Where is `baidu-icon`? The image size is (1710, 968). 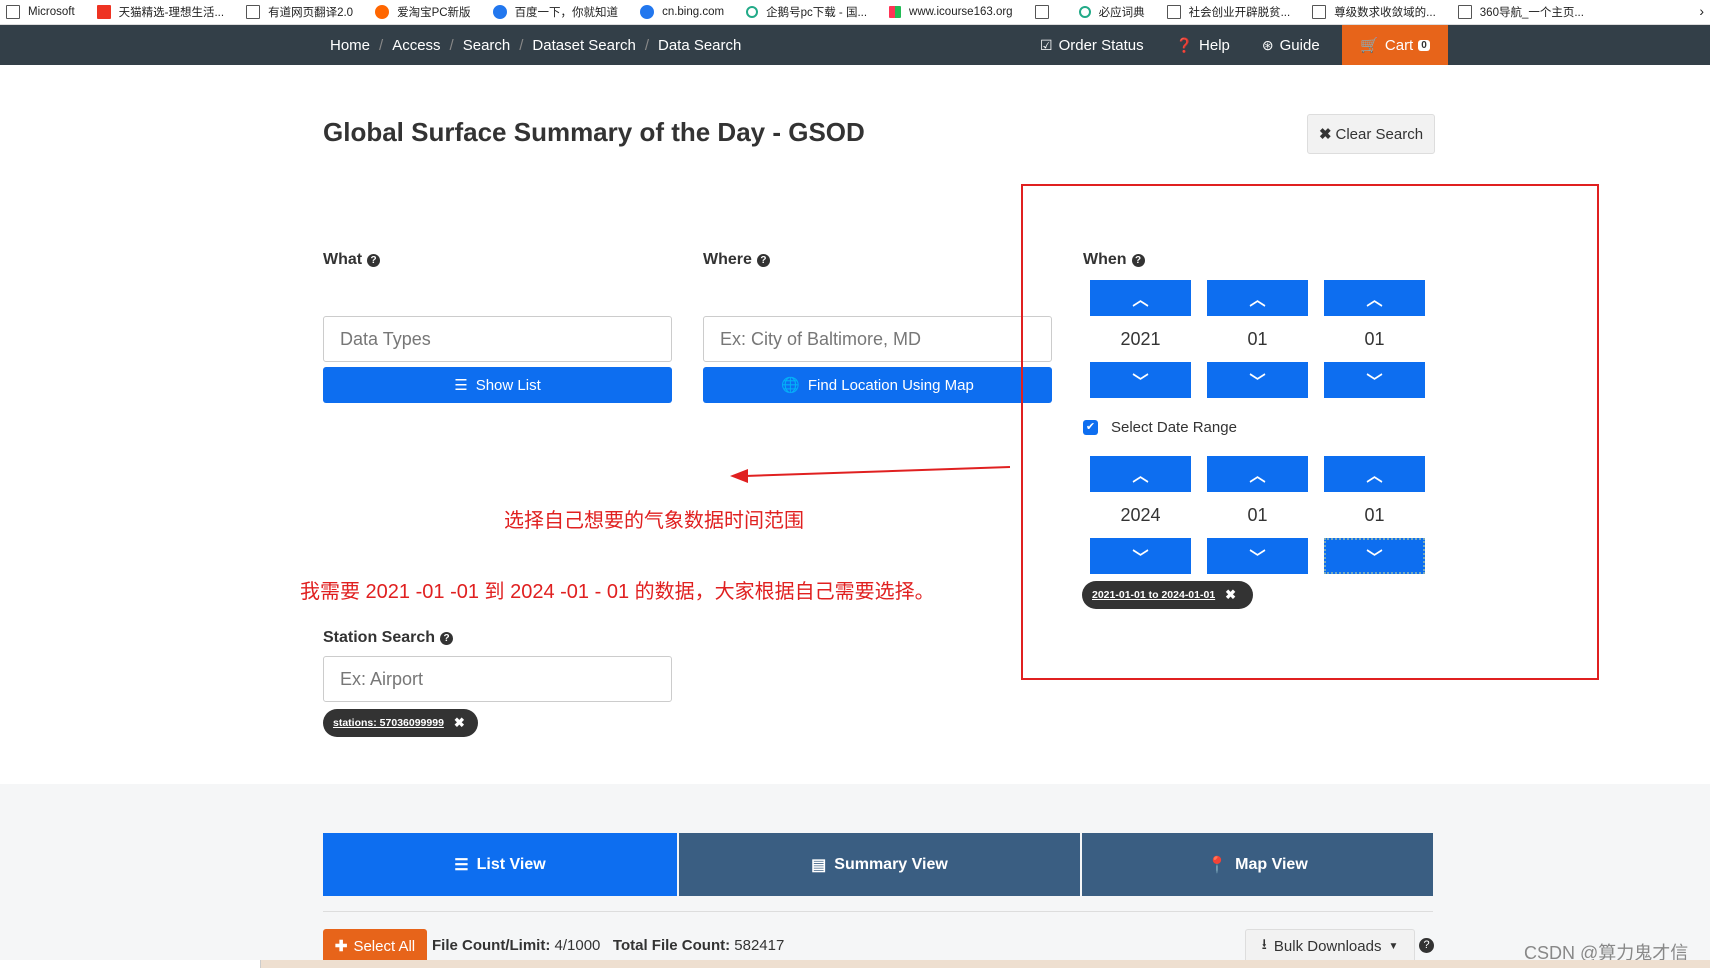 baidu-icon is located at coordinates (499, 12).